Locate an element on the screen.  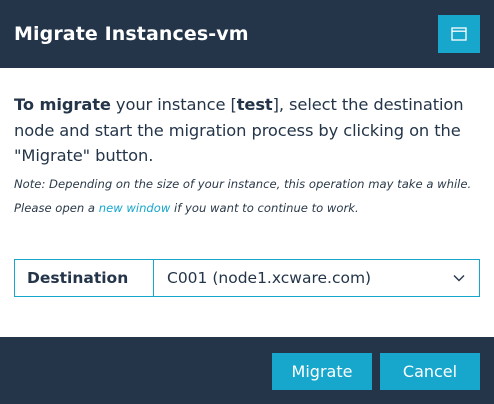
destination-selected-value: C001 (node1.xcware.com) is located at coordinates (269, 278).